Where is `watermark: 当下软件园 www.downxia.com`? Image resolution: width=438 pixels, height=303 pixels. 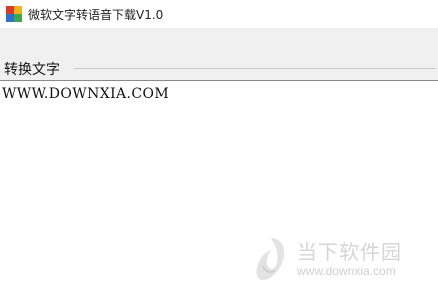 watermark: 当下软件园 www.downxia.com is located at coordinates (334, 259).